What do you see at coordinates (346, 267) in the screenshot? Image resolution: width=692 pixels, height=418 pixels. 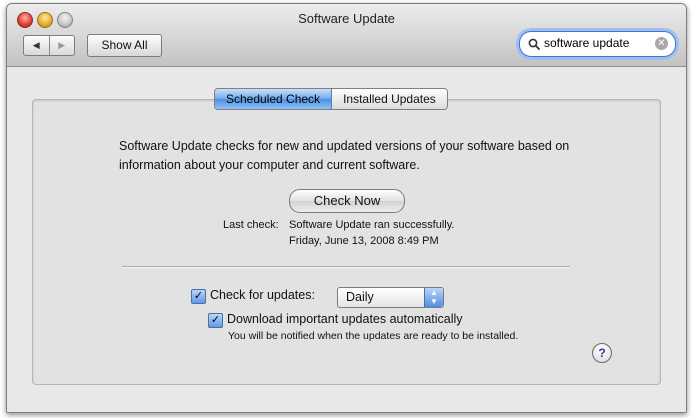 I see `section-divider` at bounding box center [346, 267].